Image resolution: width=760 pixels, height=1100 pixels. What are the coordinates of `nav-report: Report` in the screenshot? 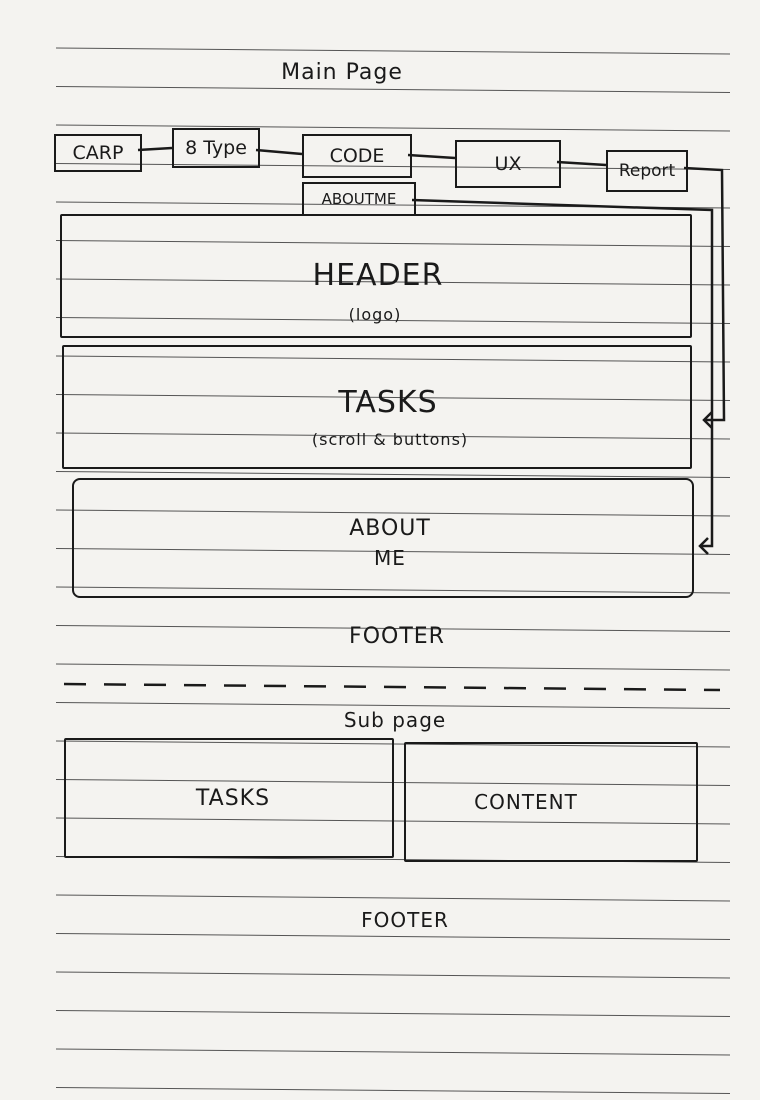 It's located at (647, 171).